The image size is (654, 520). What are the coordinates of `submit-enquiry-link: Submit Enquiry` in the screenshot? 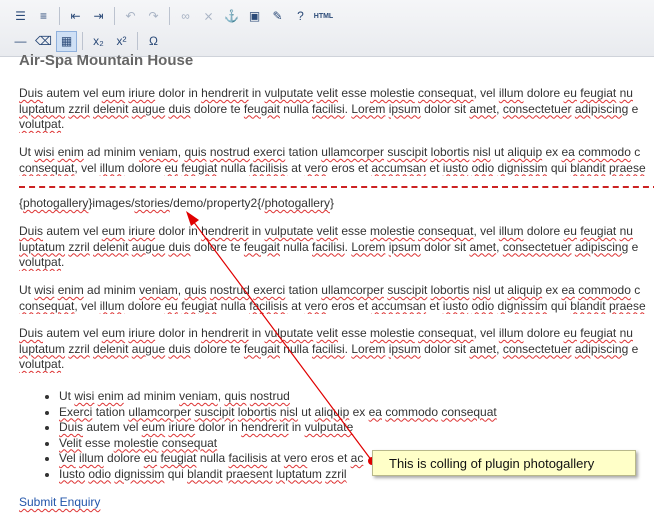 It's located at (59, 502).